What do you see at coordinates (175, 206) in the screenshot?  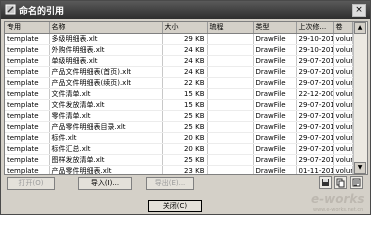 I see `close-button: 关闭(C)` at bounding box center [175, 206].